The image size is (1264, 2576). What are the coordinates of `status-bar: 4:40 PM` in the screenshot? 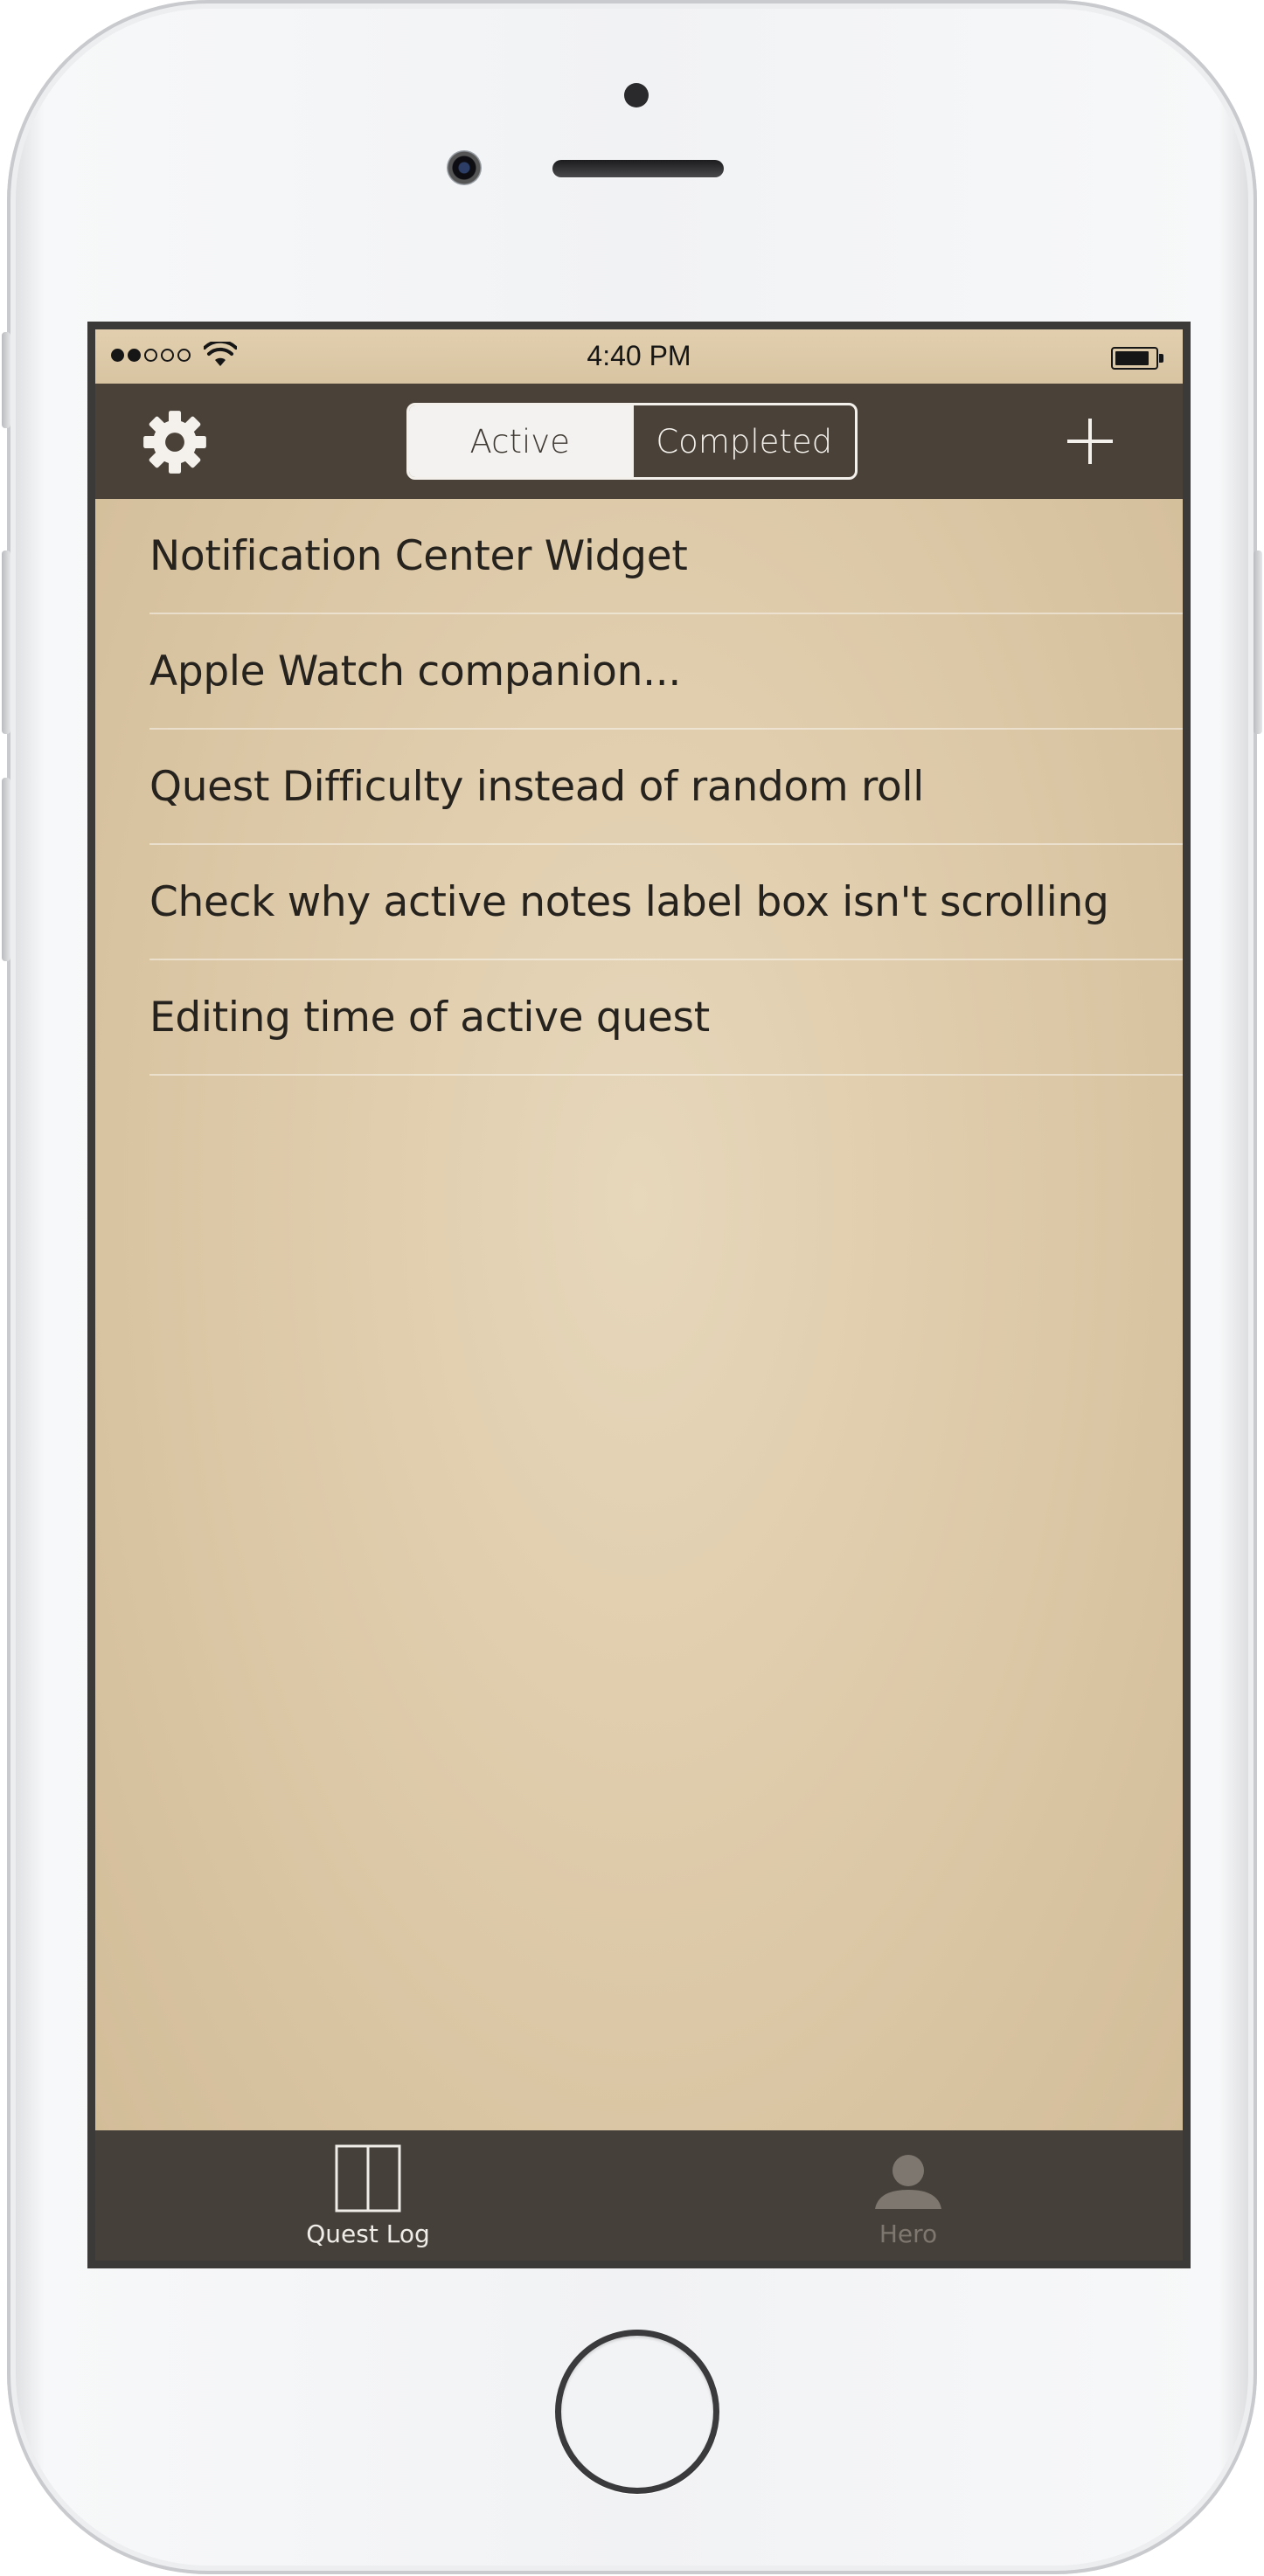 It's located at (639, 356).